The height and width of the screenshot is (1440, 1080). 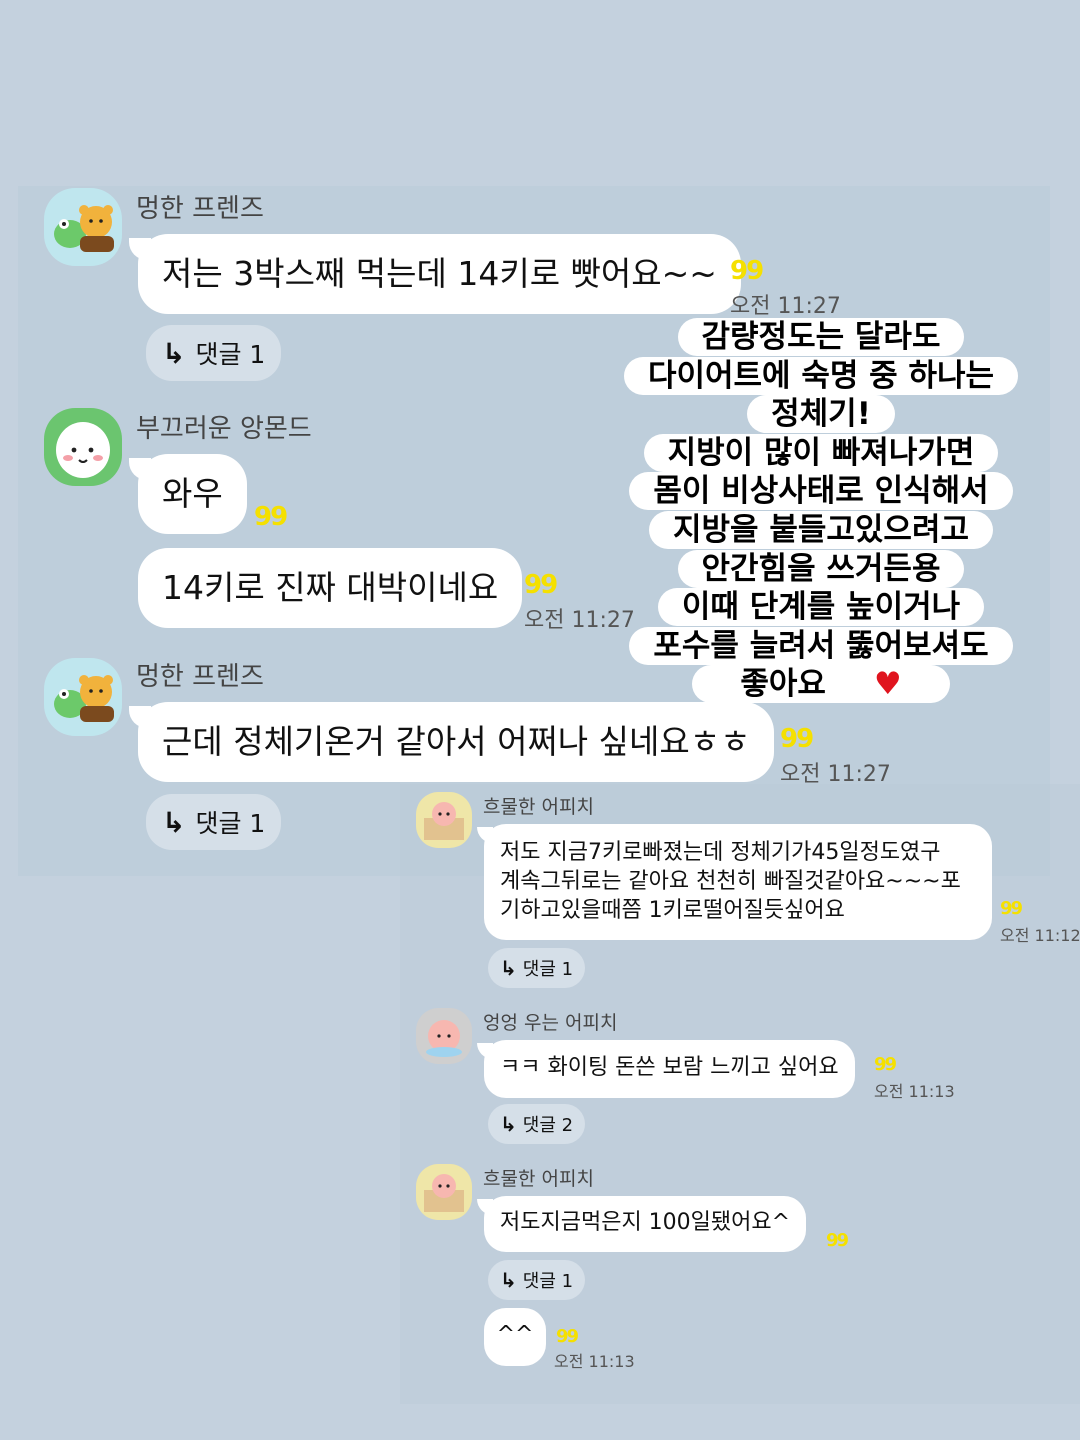 What do you see at coordinates (783, 684) in the screenshot?
I see `caption-last-text: 좋아요` at bounding box center [783, 684].